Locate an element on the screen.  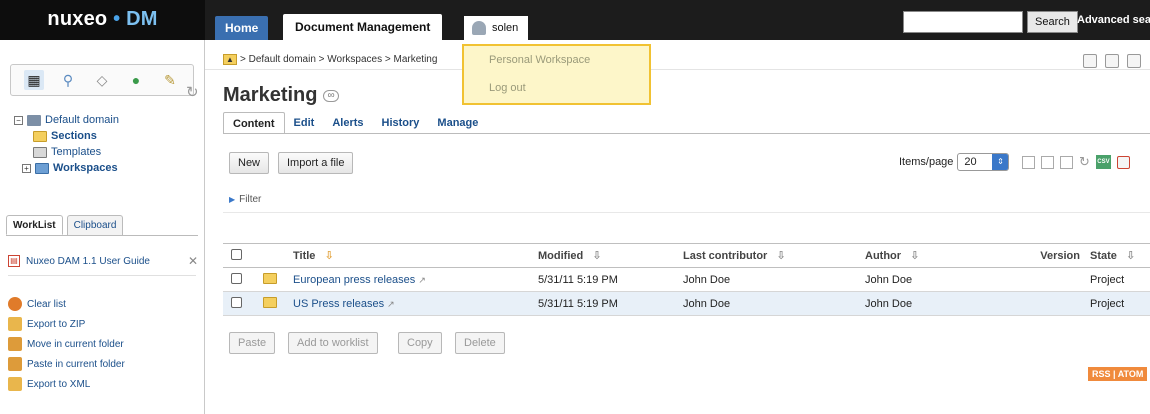
menu-item-personal-workspace: Personal Workspace is located at coordinates (539, 60).